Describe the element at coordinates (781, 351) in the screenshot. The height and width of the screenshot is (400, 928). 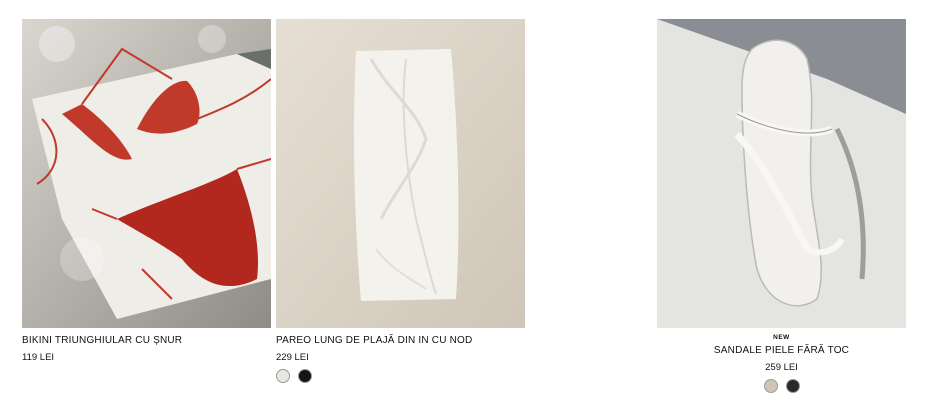
I see `product-title: SANDALE PIELE FĂRĂ TOC` at that location.